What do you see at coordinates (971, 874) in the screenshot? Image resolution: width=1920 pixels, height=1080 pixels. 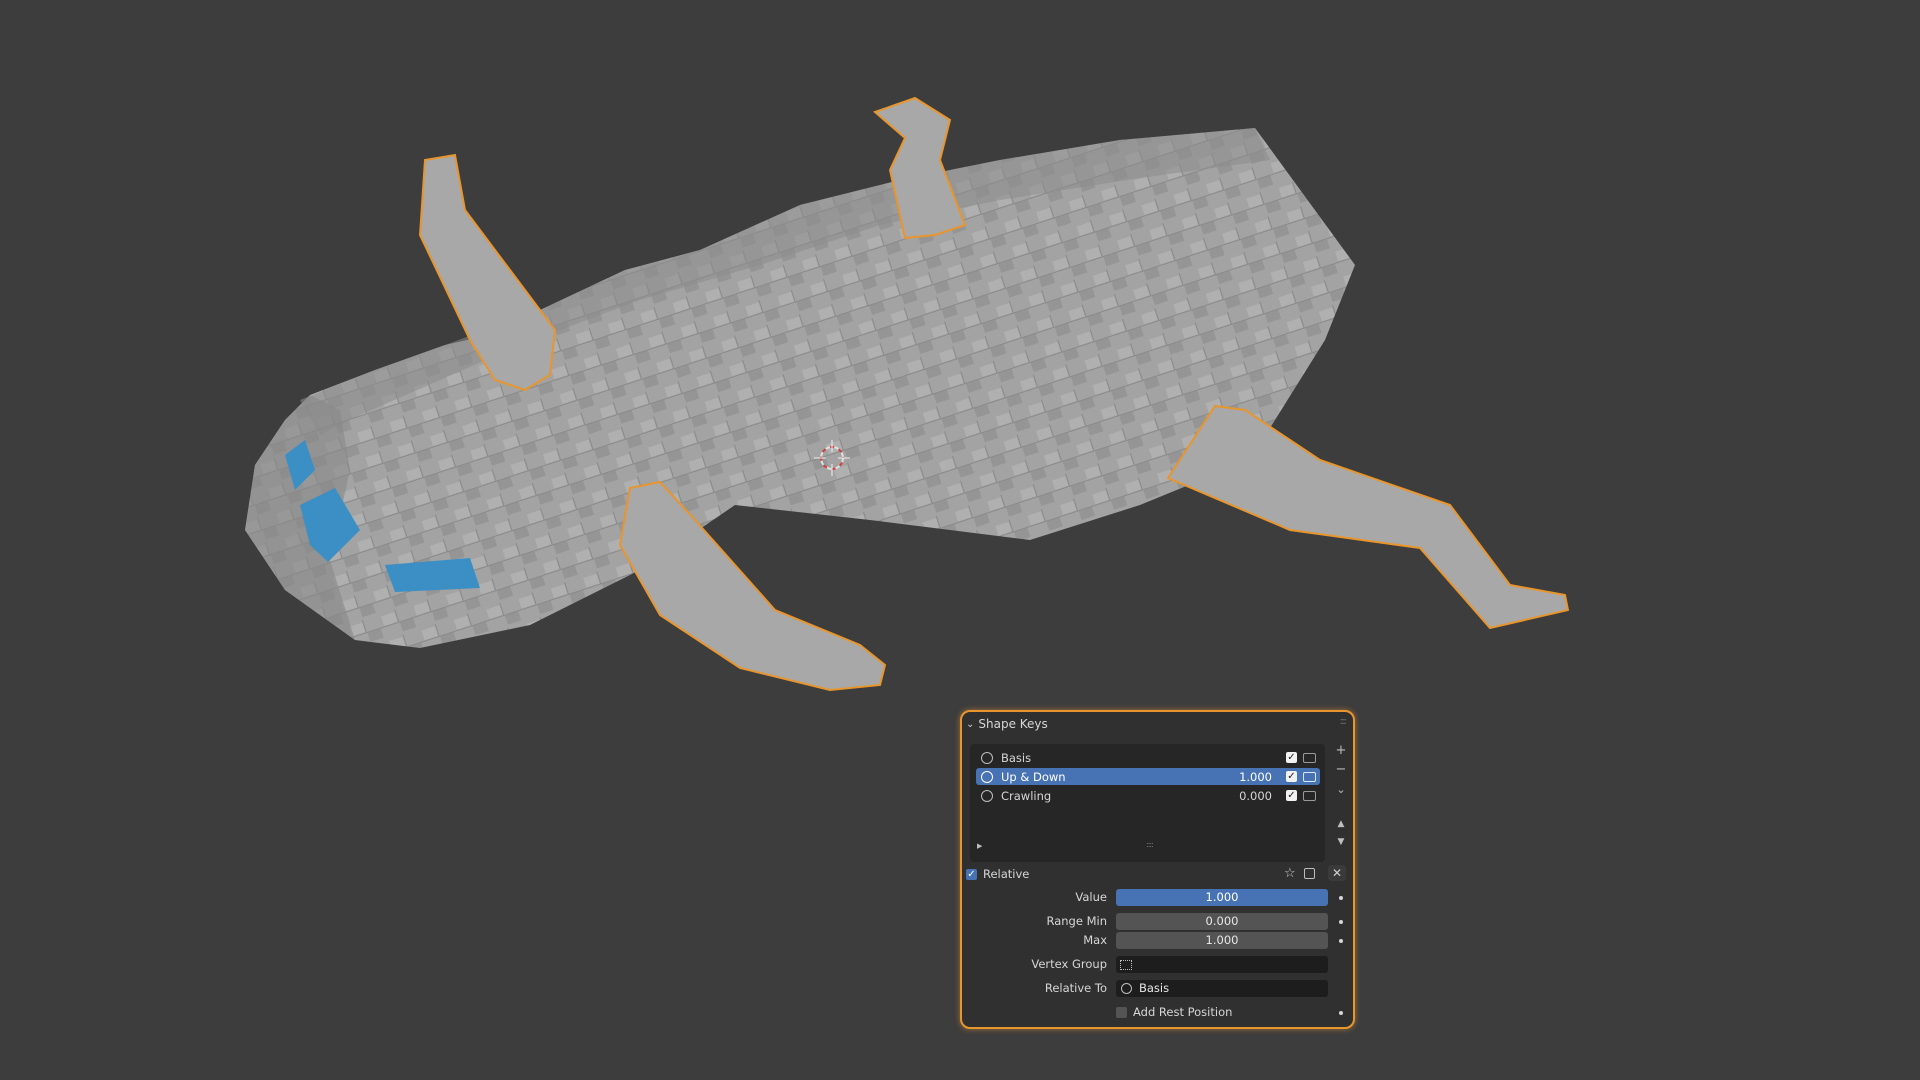 I see `relative-checkbox: ✓` at bounding box center [971, 874].